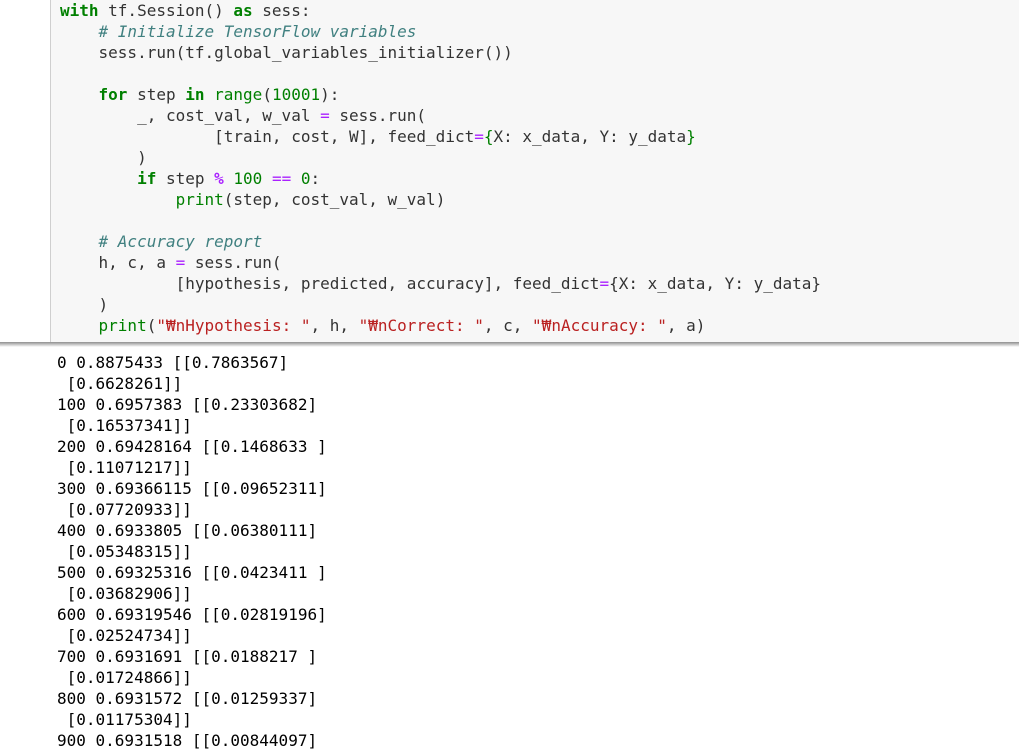  Describe the element at coordinates (190, 115) in the screenshot. I see `code-text: _, cost_val, w_val` at that location.